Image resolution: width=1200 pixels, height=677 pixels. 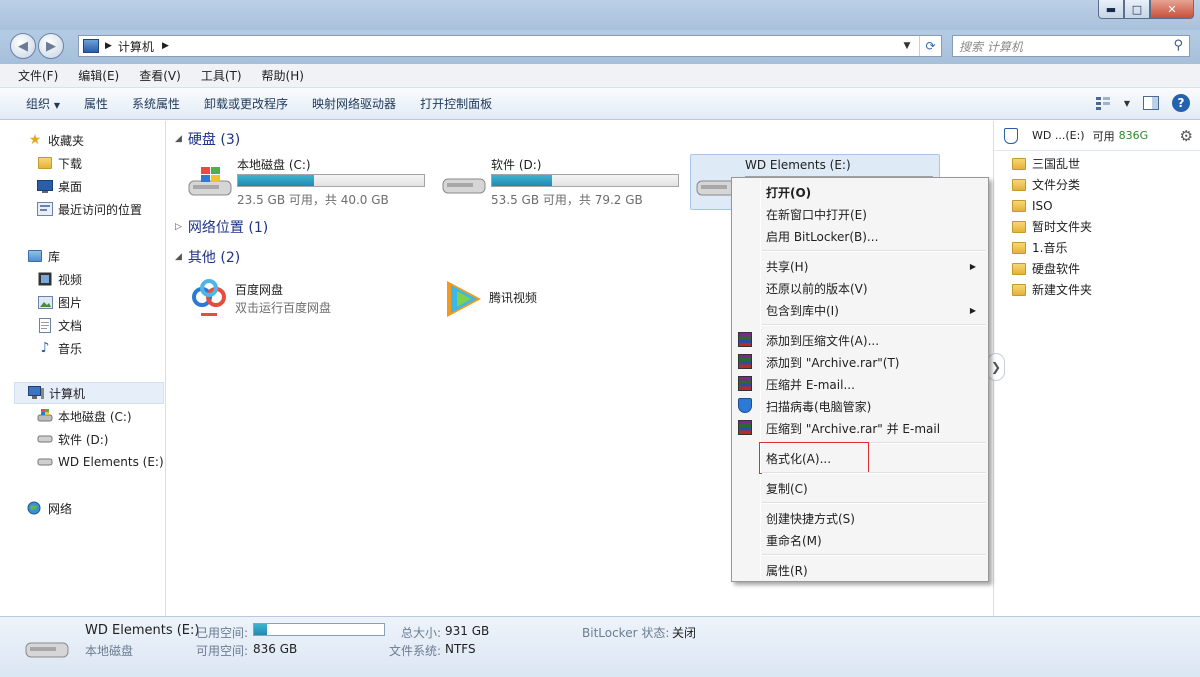 What do you see at coordinates (860, 310) in the screenshot?
I see `menu-item-include-library: 包含到库中(I) ▶` at bounding box center [860, 310].